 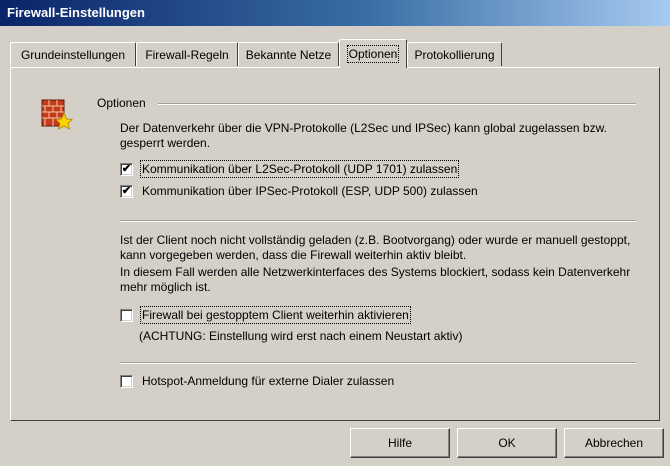 What do you see at coordinates (400, 443) in the screenshot?
I see `help-button: Hilfe` at bounding box center [400, 443].